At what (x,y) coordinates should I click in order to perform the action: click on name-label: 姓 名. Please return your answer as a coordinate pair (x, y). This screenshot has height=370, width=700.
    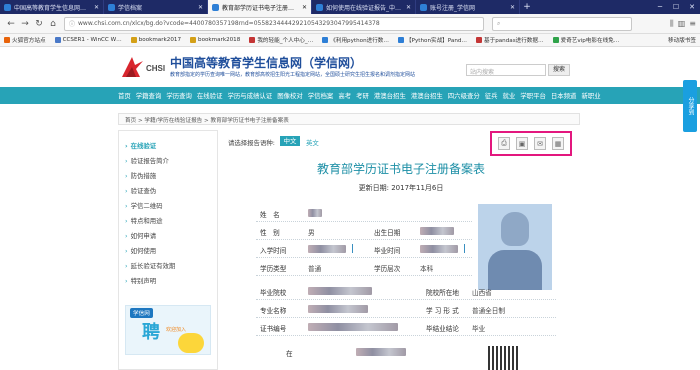
    Looking at the image, I should click on (270, 215).